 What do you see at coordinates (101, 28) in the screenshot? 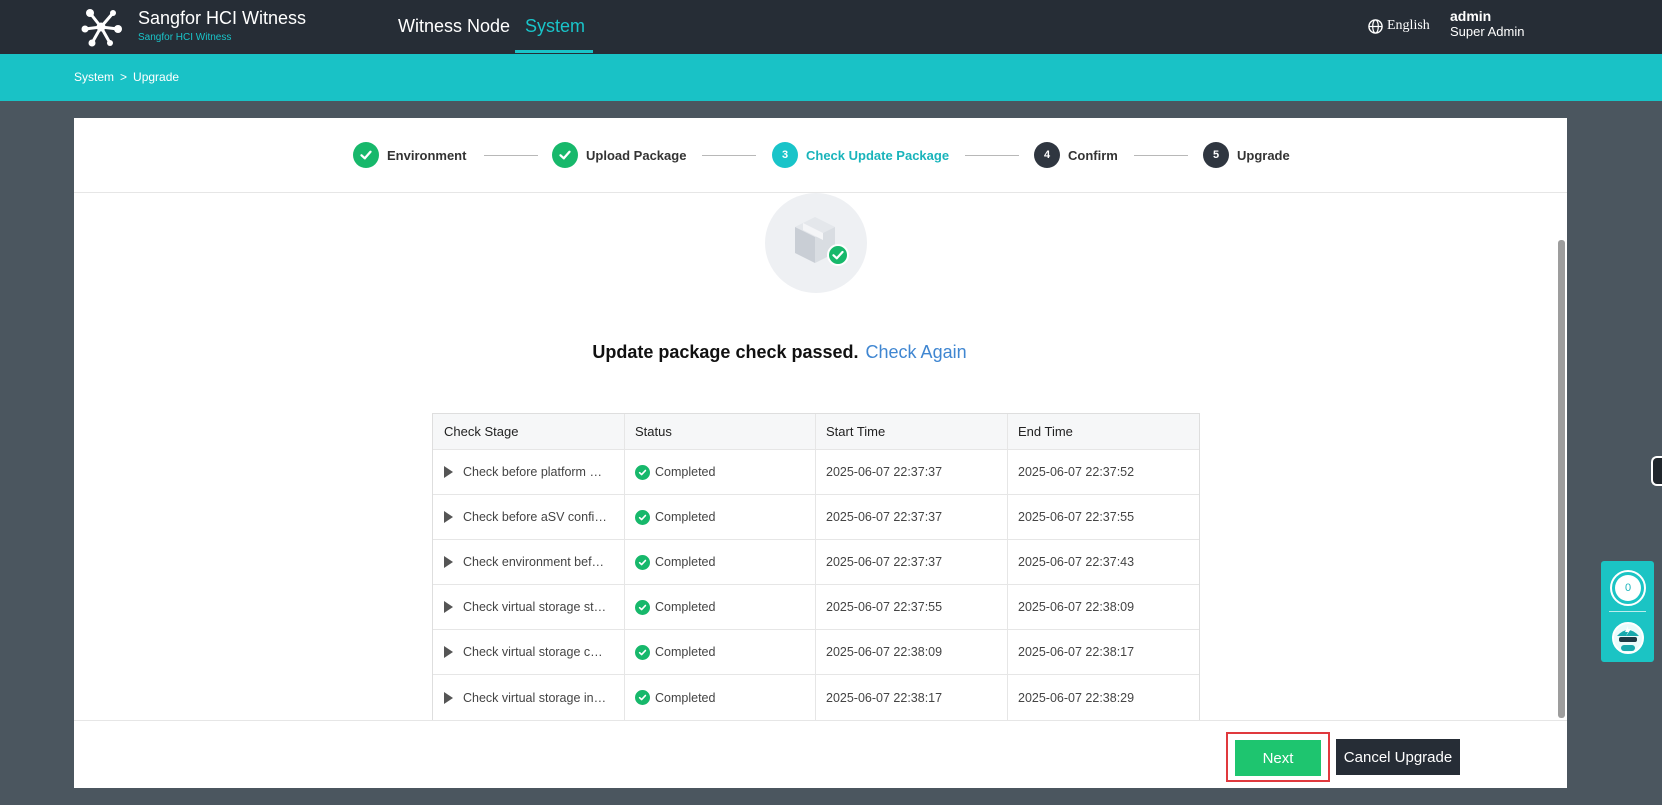
I see `sangfor-logo-icon` at bounding box center [101, 28].